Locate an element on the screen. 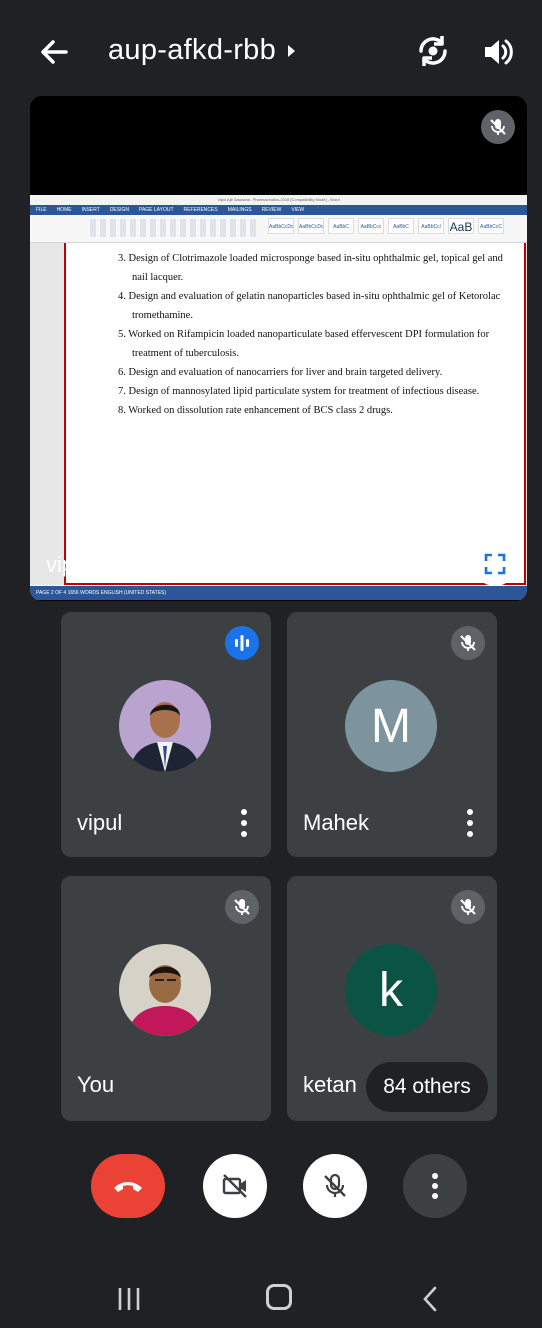 The image size is (542, 1328). camera-off-icon is located at coordinates (234, 1186).